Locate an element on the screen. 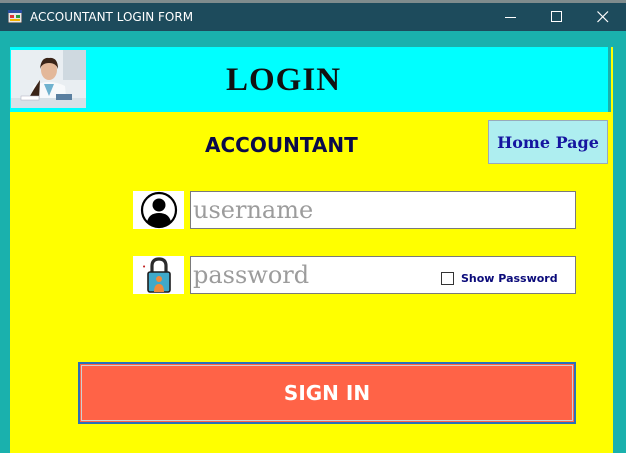 Image resolution: width=626 pixels, height=453 pixels. app-form-icon is located at coordinates (15, 16).